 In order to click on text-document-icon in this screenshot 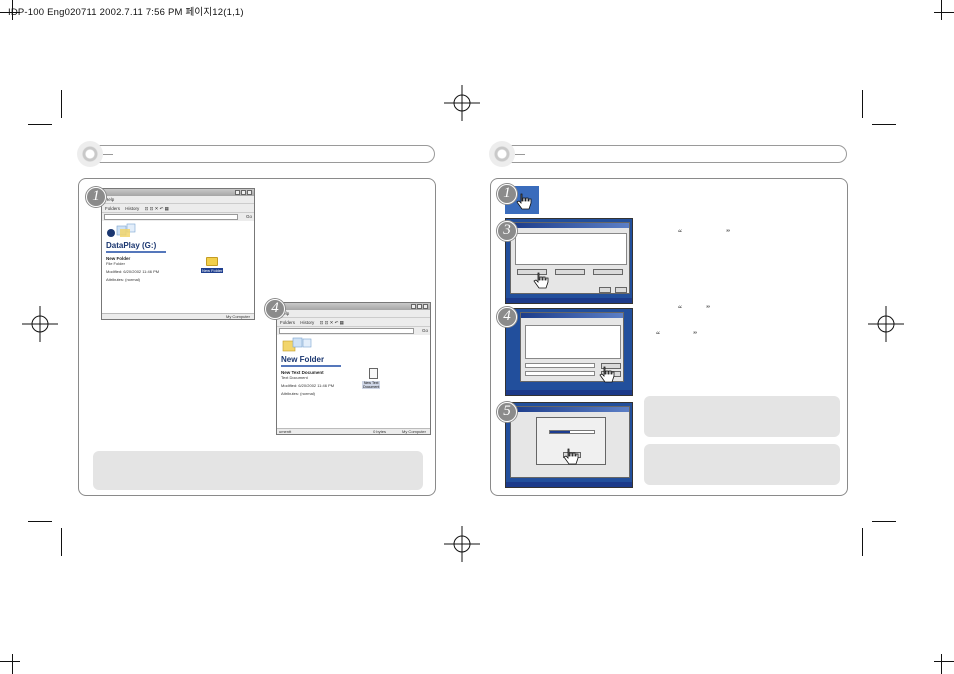, I will do `click(373, 373)`.